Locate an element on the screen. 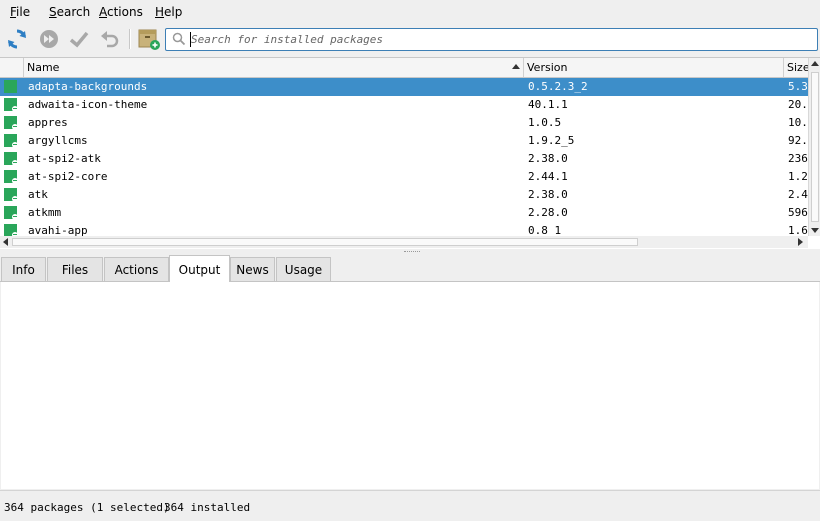 This screenshot has width=820, height=521. package-name: atkmm is located at coordinates (45, 212).